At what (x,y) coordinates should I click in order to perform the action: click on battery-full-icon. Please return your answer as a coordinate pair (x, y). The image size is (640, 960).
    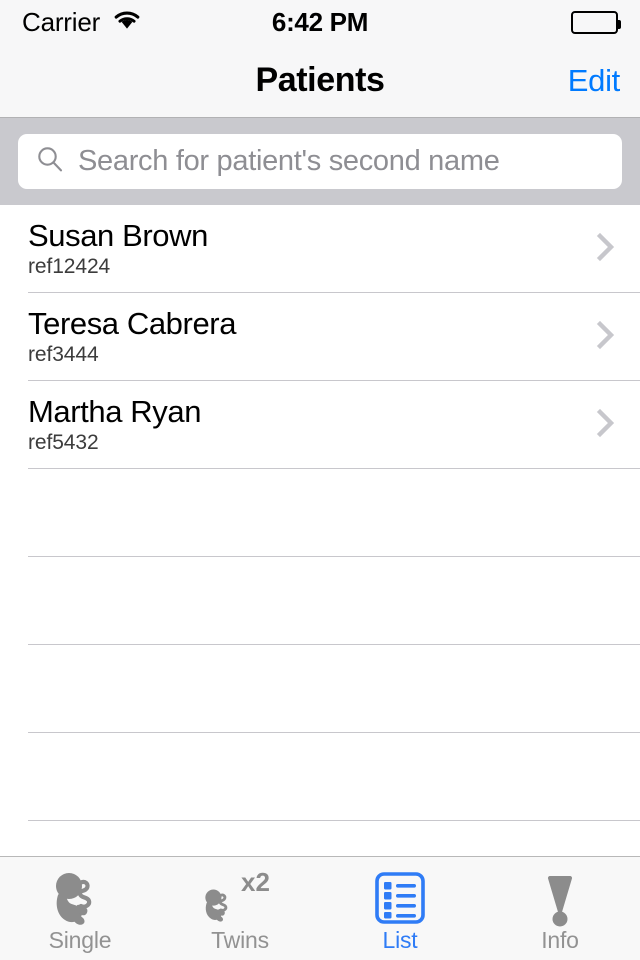
    Looking at the image, I should click on (596, 22).